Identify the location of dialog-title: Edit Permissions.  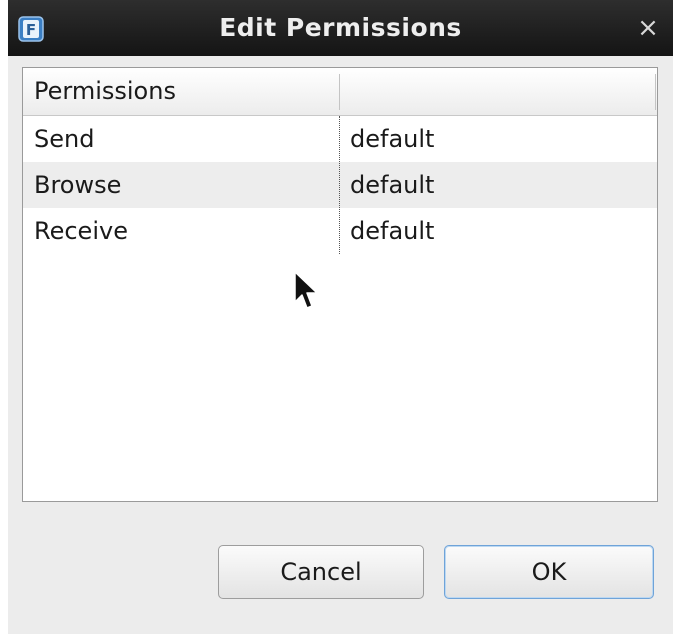
(340, 27).